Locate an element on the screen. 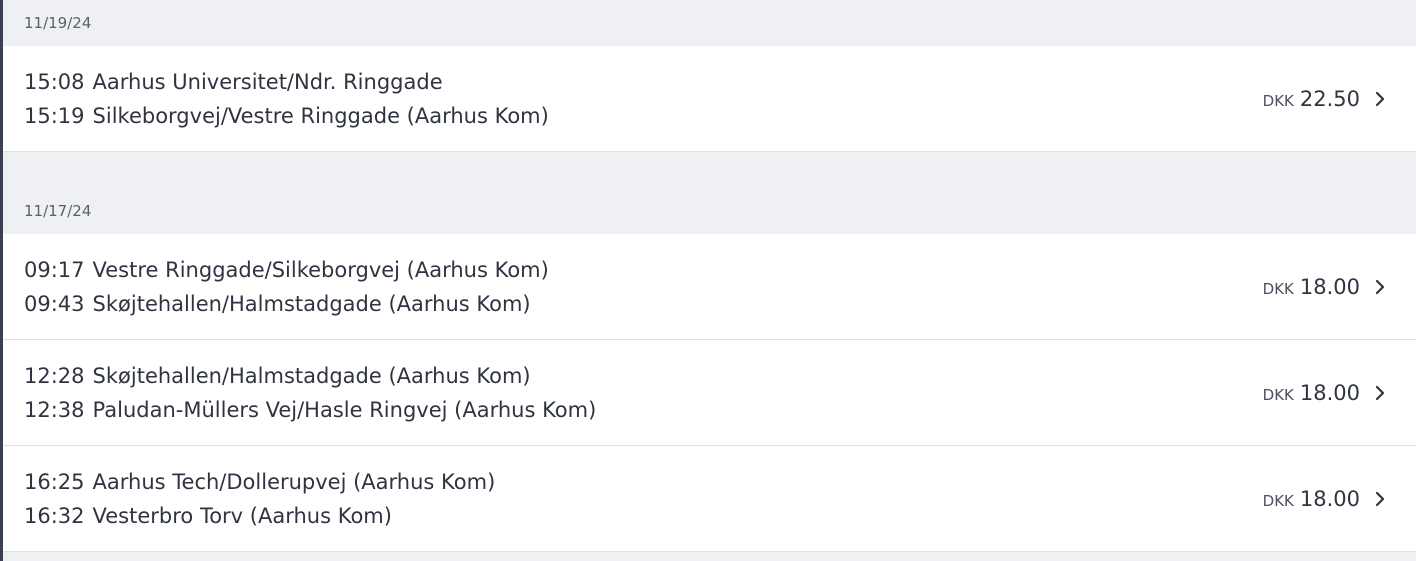  trip-price: DKK 22.50 is located at coordinates (1326, 99).